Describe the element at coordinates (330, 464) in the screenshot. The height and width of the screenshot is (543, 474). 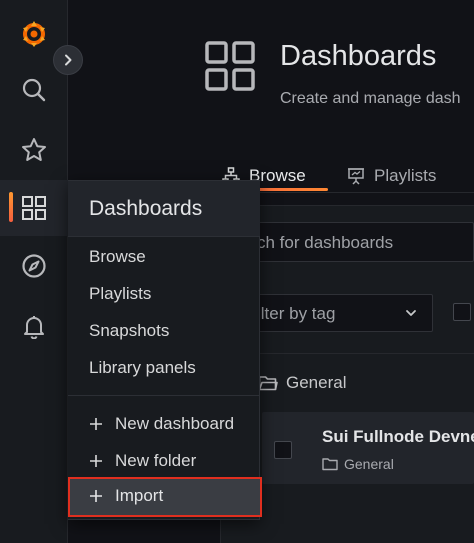
I see `folder-icon` at that location.